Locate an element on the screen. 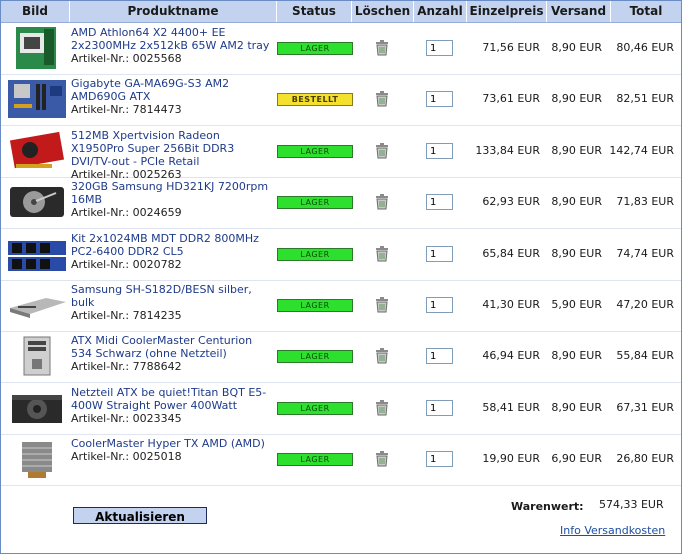 Image resolution: width=682 pixels, height=554 pixels. row-total: 67,31 EUR is located at coordinates (645, 407).